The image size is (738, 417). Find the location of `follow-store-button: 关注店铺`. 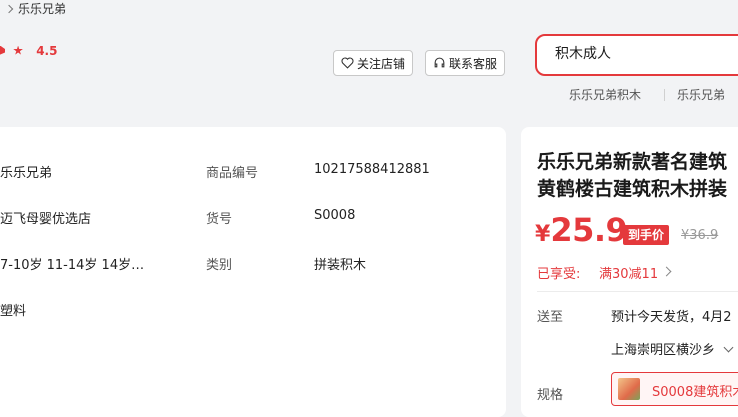

follow-store-button: 关注店铺 is located at coordinates (373, 63).